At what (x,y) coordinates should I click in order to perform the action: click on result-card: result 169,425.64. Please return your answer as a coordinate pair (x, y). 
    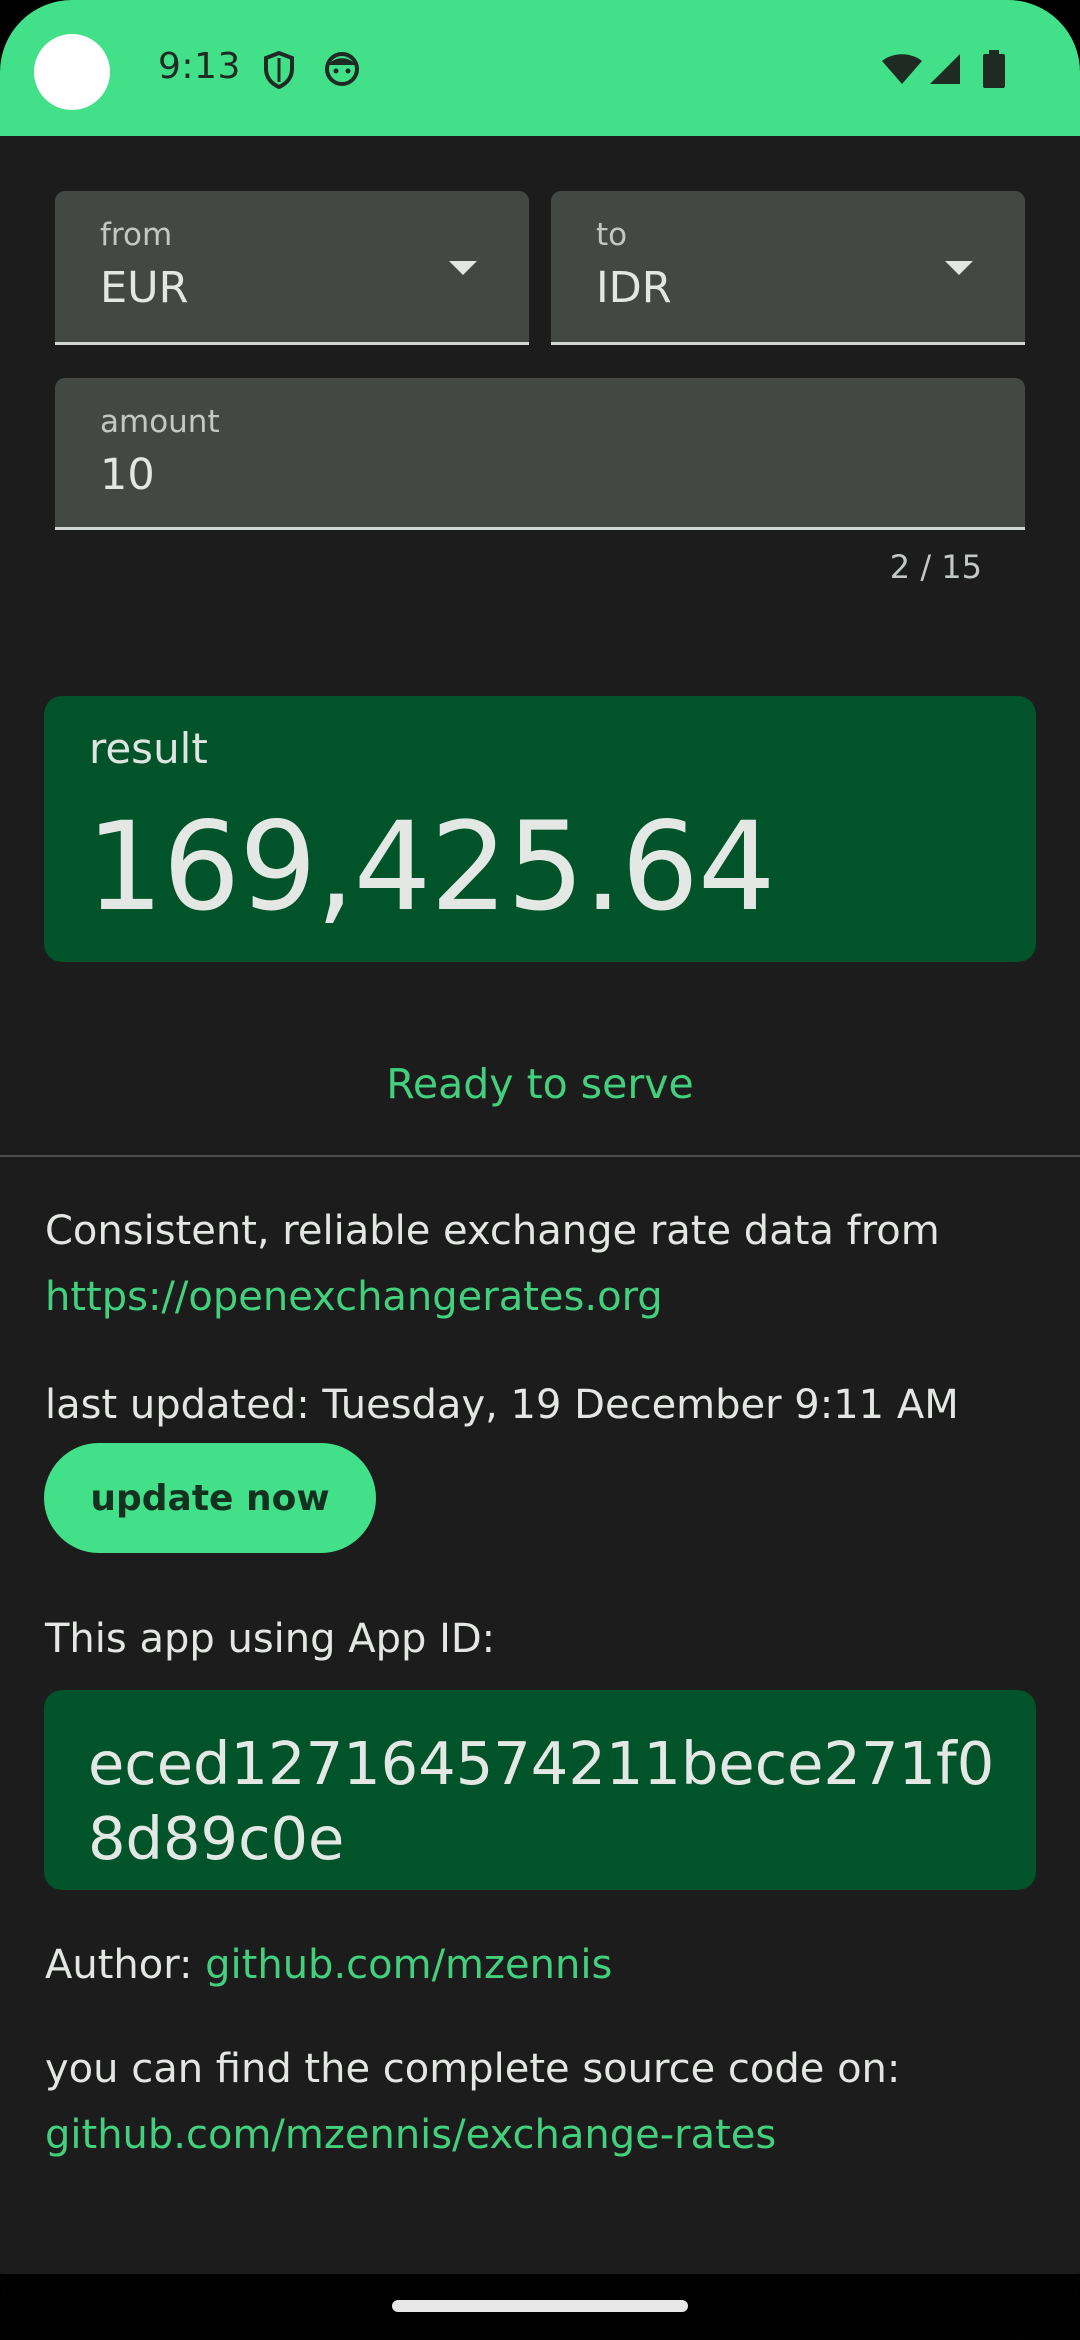
    Looking at the image, I should click on (540, 829).